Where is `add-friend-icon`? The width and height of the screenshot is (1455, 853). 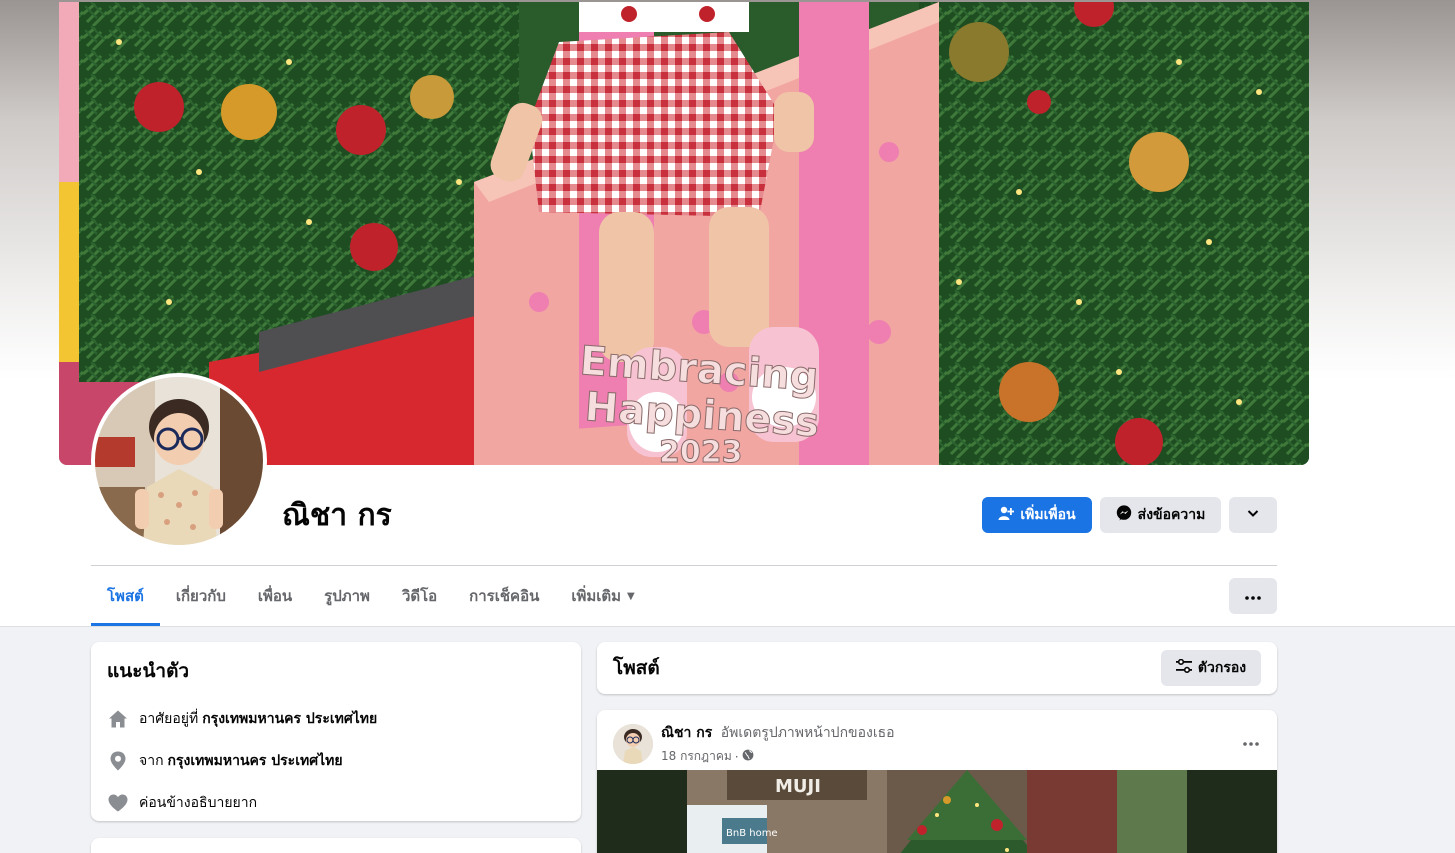
add-friend-icon is located at coordinates (1006, 515).